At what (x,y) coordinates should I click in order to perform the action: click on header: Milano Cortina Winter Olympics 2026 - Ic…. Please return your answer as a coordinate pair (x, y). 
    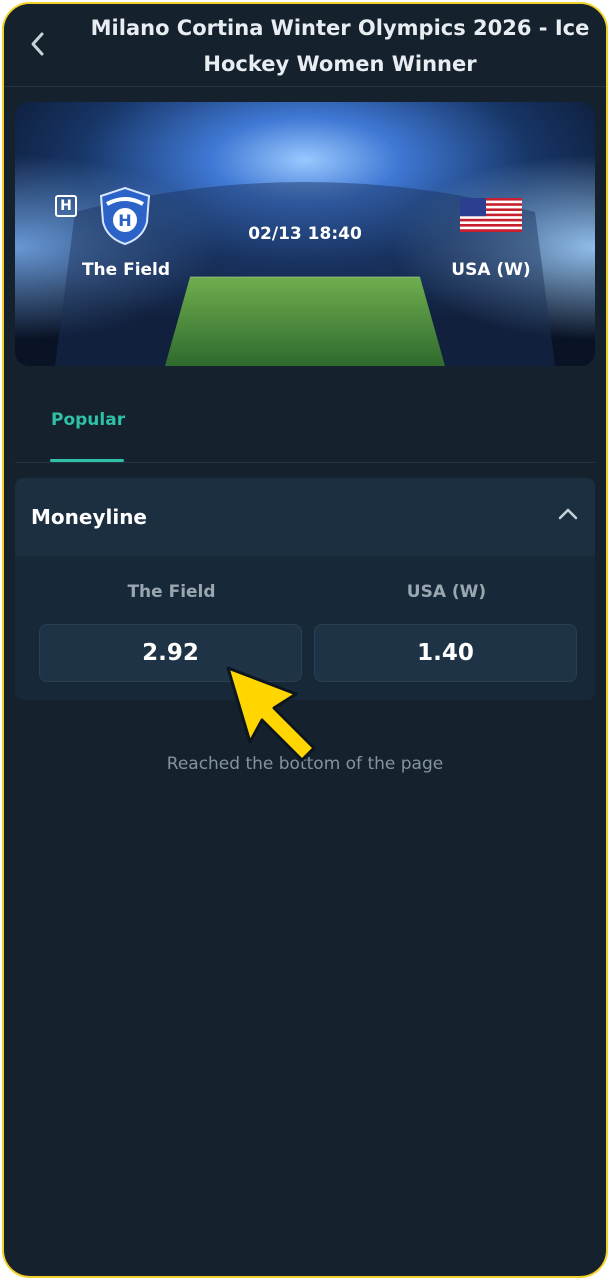
    Looking at the image, I should click on (305, 45).